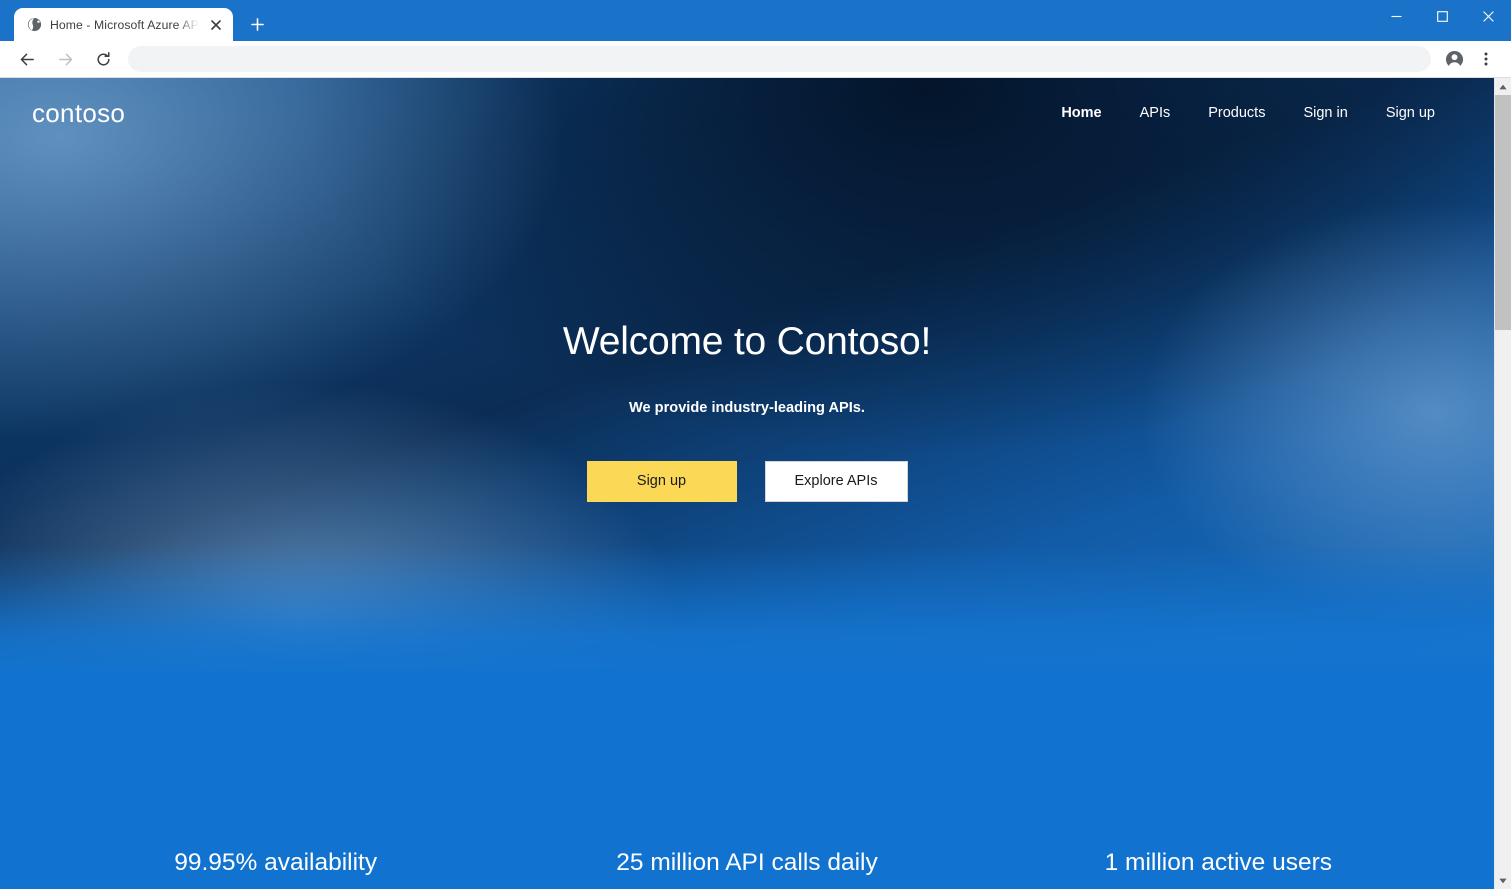 Image resolution: width=1511 pixels, height=889 pixels. What do you see at coordinates (747, 407) in the screenshot?
I see `hero-subtitle: We provide industry-leading APIs.` at bounding box center [747, 407].